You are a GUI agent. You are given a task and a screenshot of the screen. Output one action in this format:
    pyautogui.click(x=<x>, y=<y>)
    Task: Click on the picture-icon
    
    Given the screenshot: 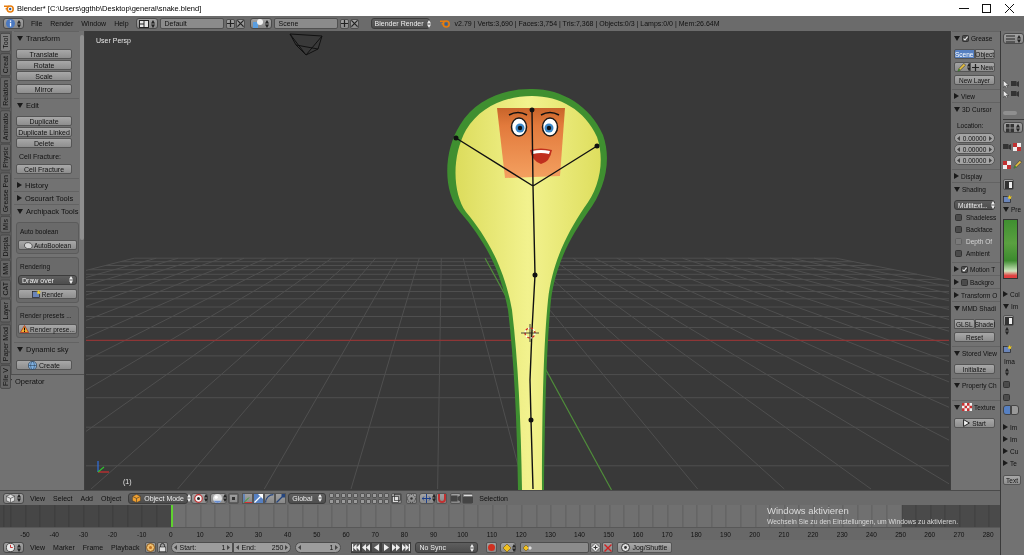 What is the action you would take?
    pyautogui.click(x=36, y=294)
    